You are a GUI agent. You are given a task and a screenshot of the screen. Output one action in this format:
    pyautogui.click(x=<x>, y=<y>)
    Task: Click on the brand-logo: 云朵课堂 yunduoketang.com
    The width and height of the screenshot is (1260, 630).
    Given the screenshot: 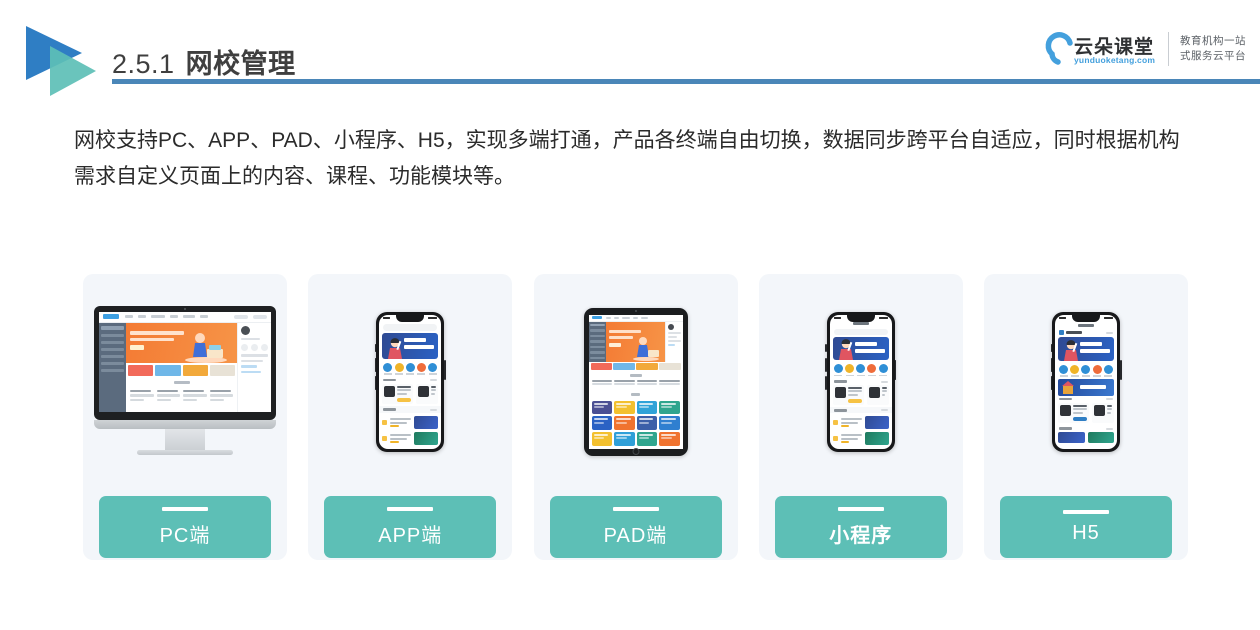 What is the action you would take?
    pyautogui.click(x=1101, y=49)
    